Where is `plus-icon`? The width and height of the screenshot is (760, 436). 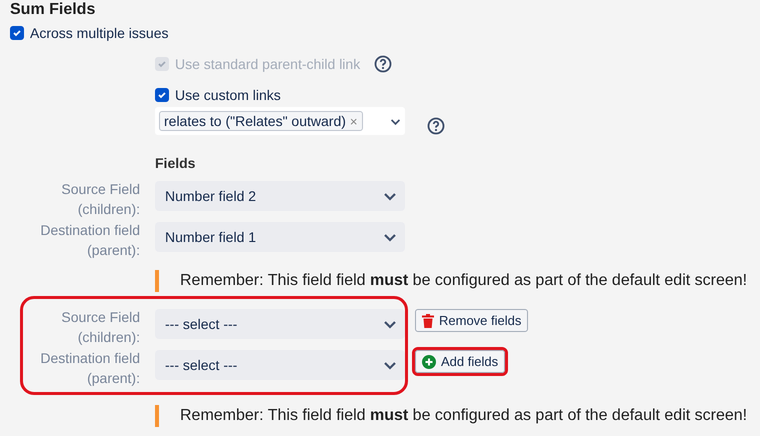 plus-icon is located at coordinates (429, 361).